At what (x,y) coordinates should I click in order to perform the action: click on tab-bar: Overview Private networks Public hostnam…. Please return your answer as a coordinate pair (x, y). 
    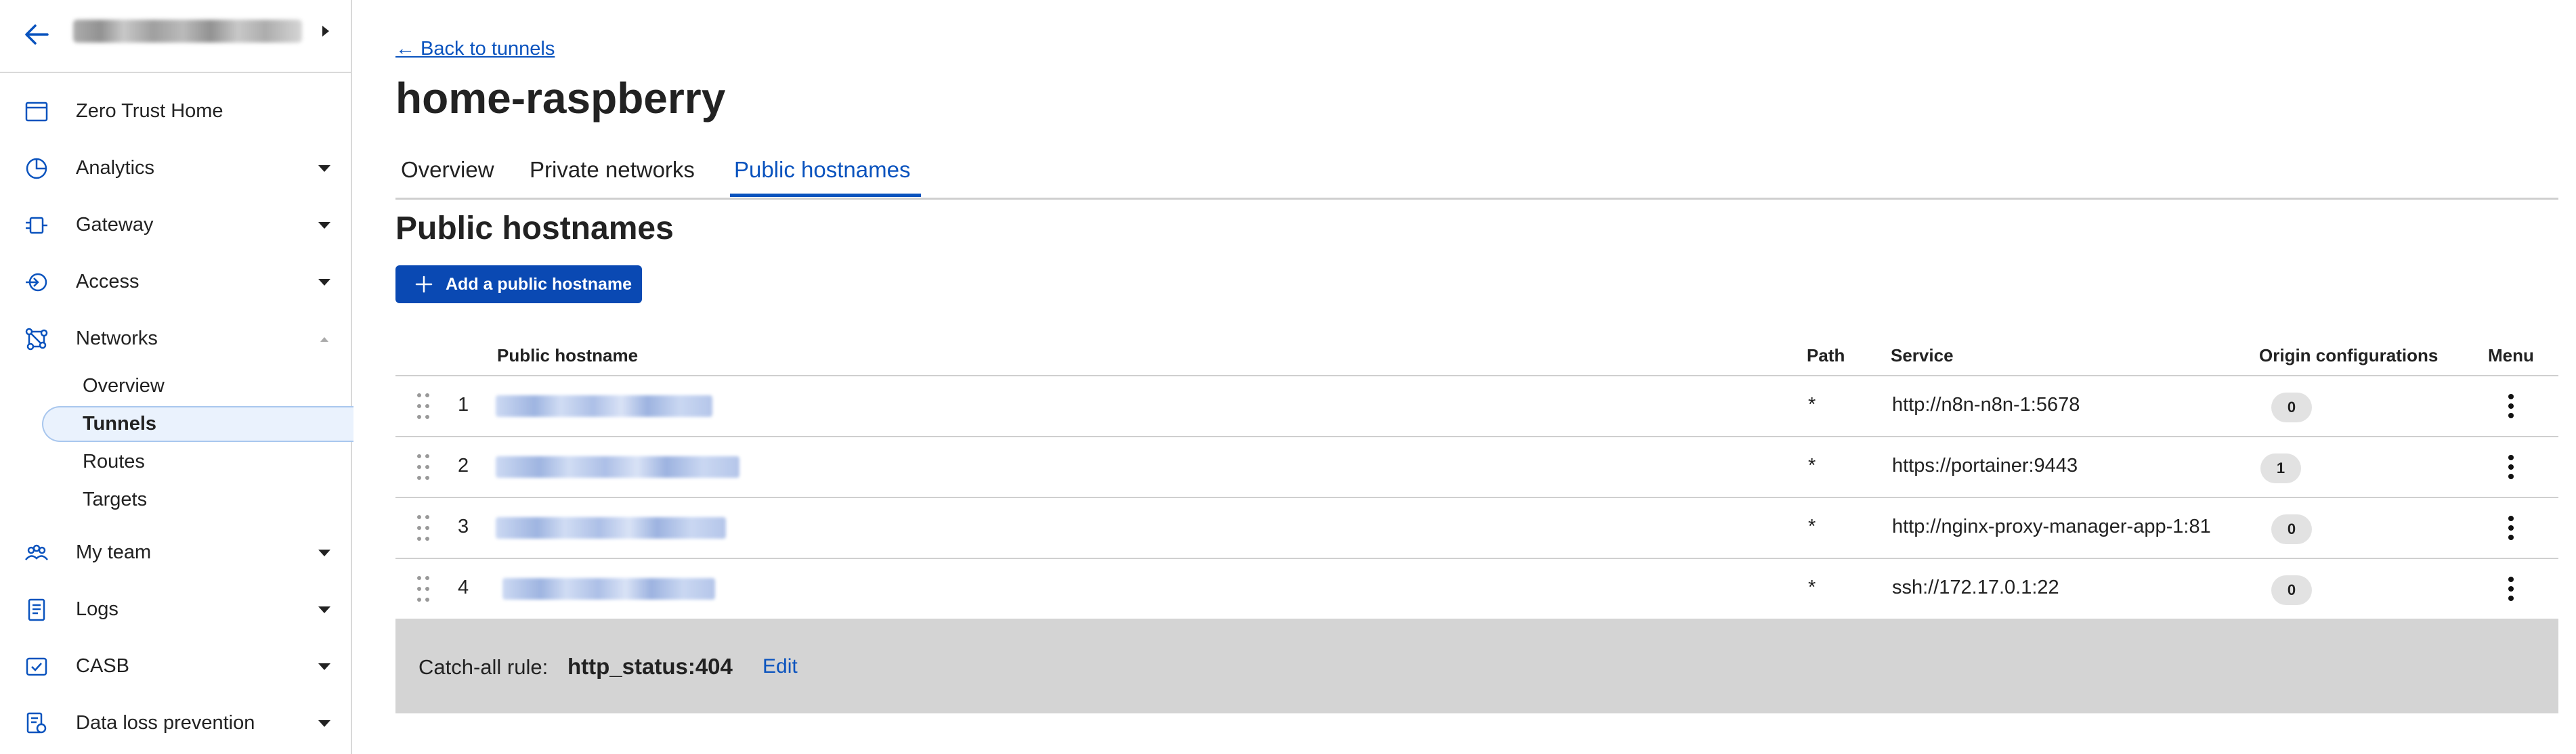
    Looking at the image, I should click on (1476, 175).